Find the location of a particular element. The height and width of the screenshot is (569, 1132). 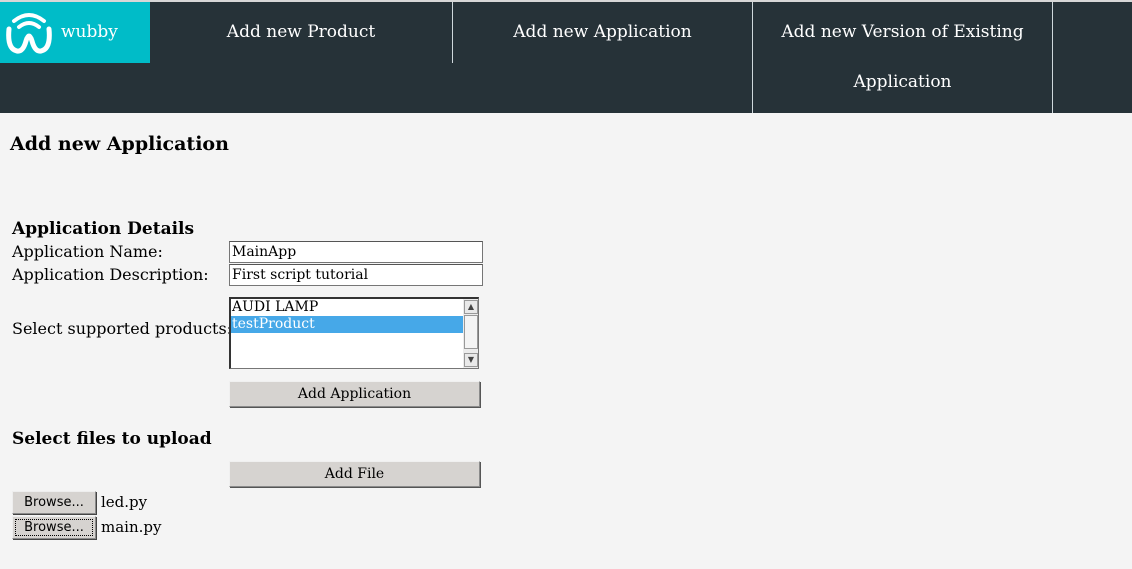

nav-add-new-application-label: Add new Application is located at coordinates (602, 32).